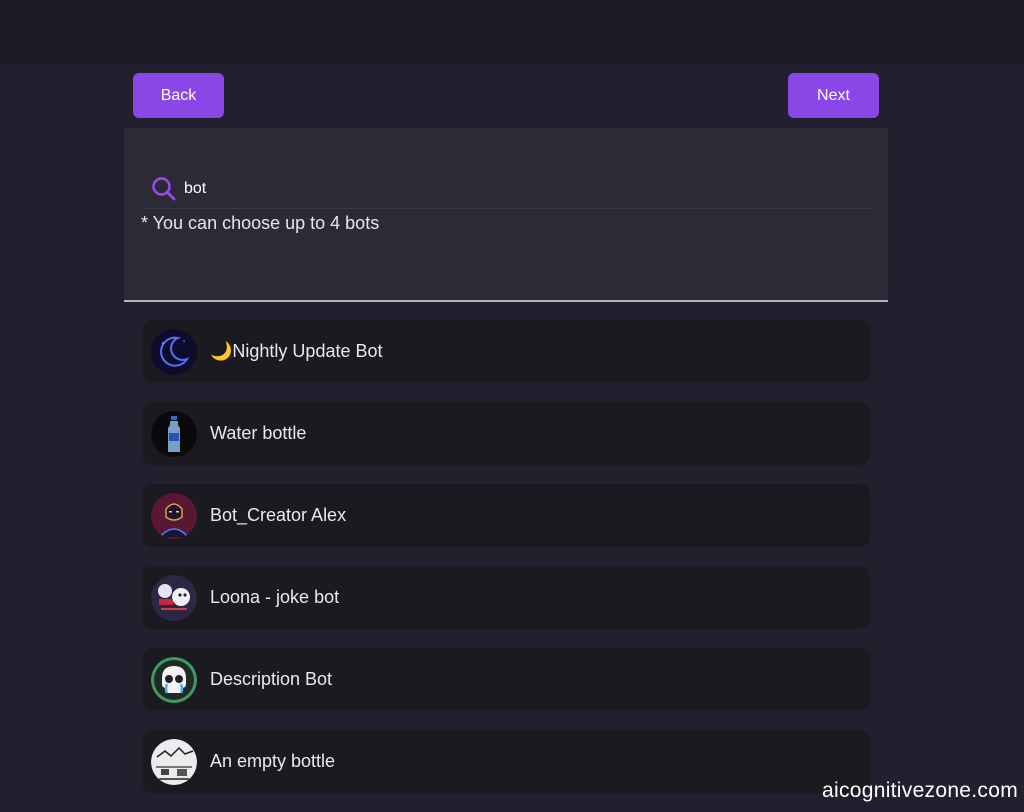  Describe the element at coordinates (278, 515) in the screenshot. I see `bot-name: Bot_Creator Alex` at that location.